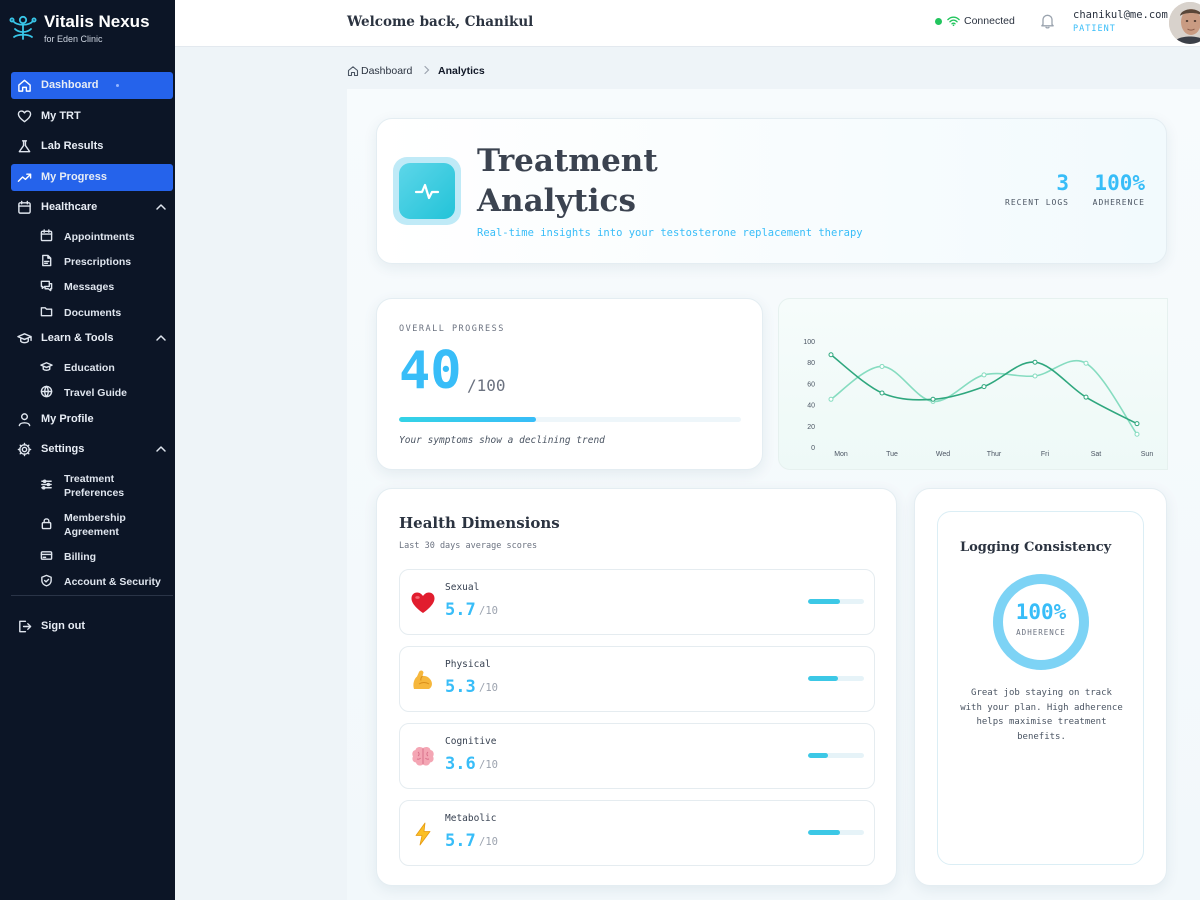 The image size is (1200, 900). I want to click on lock-icon, so click(46, 524).